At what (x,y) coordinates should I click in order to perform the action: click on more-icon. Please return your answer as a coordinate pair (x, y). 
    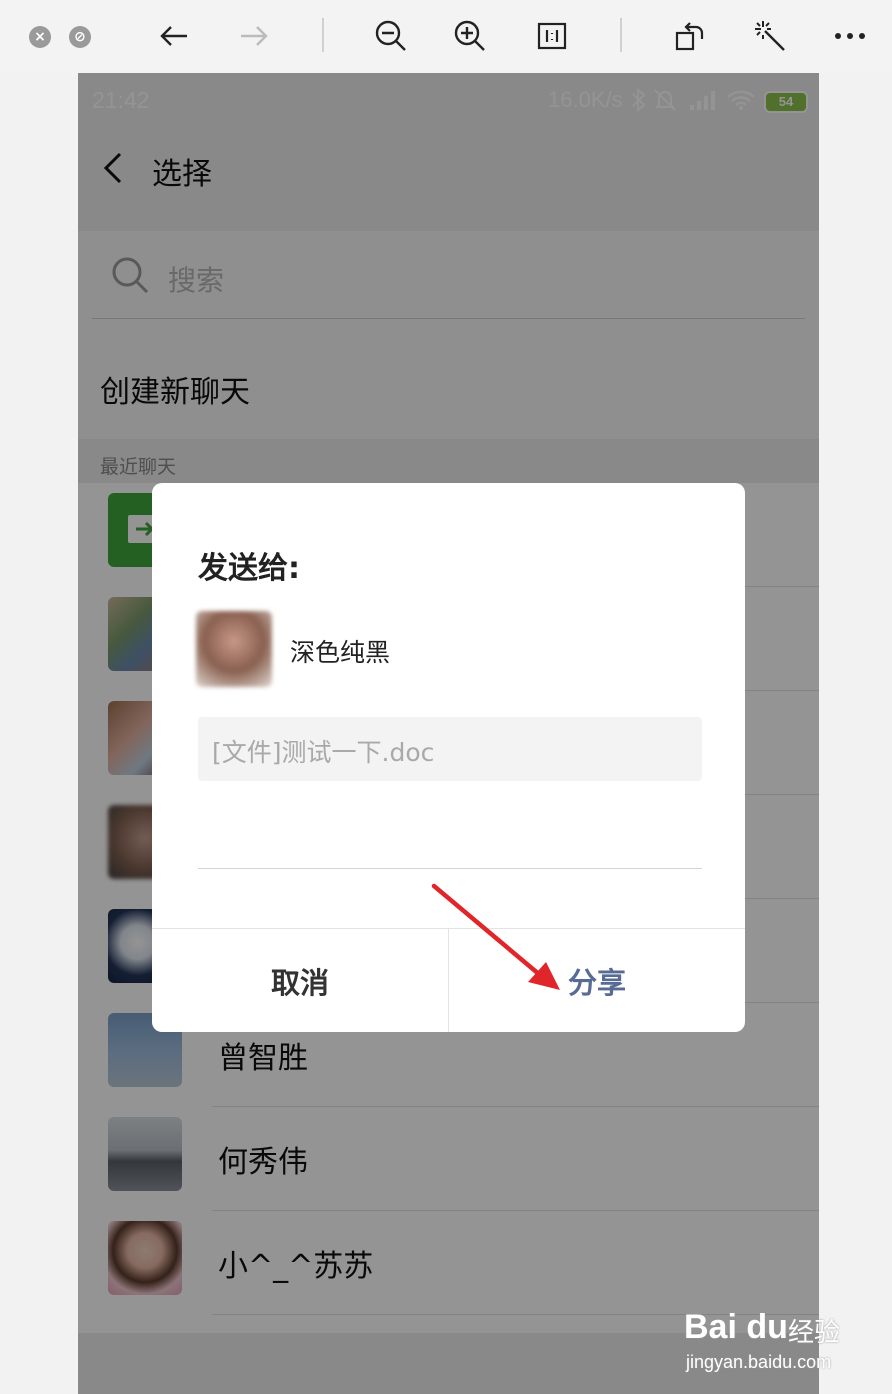
    Looking at the image, I should click on (850, 36).